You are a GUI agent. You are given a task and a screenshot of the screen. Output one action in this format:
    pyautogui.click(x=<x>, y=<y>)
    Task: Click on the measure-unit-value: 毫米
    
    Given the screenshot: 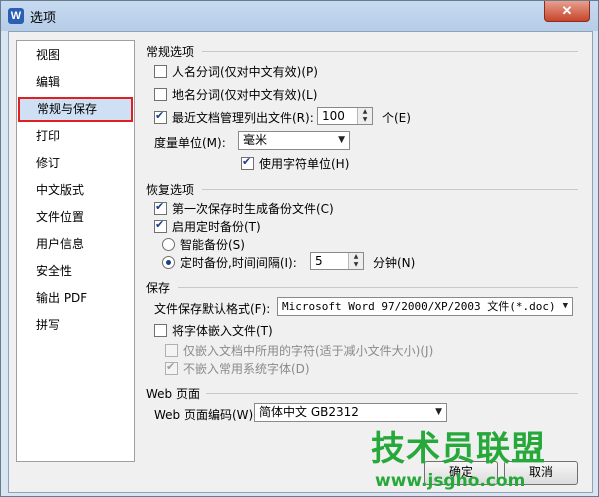 What is the action you would take?
    pyautogui.click(x=255, y=140)
    